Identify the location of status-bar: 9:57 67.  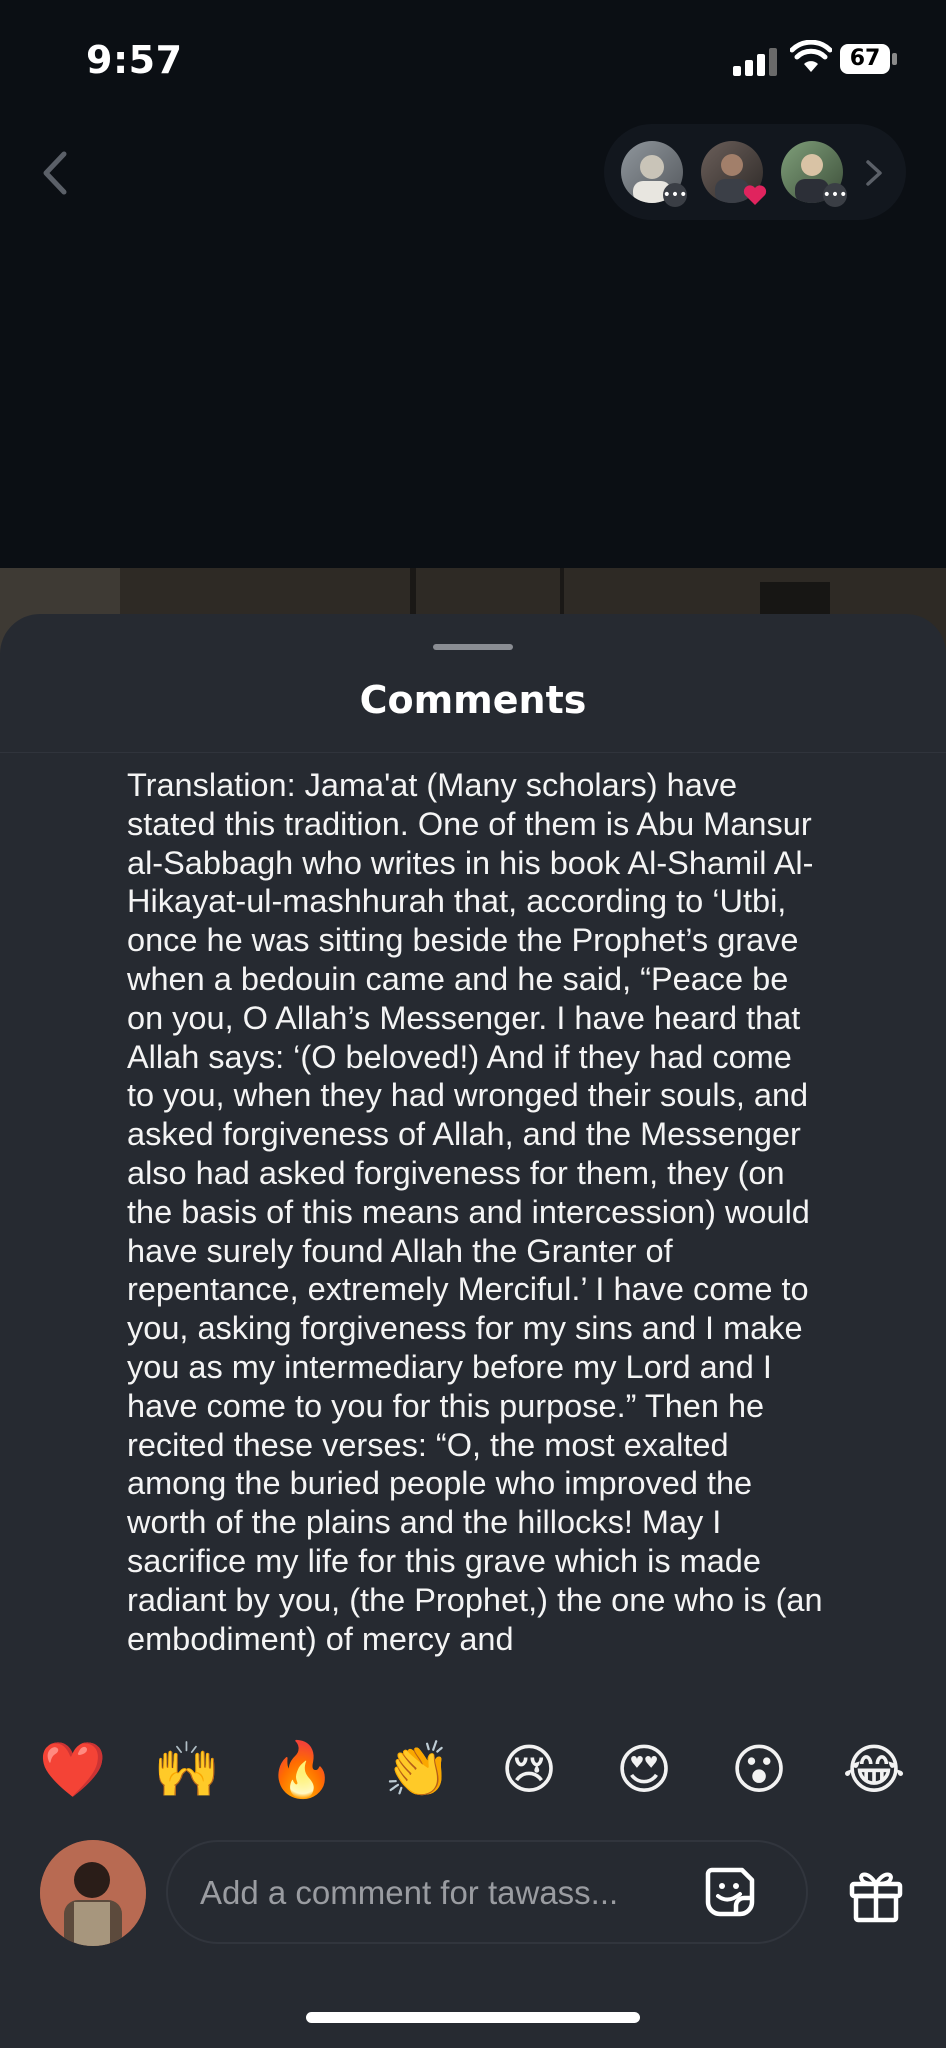
(473, 60).